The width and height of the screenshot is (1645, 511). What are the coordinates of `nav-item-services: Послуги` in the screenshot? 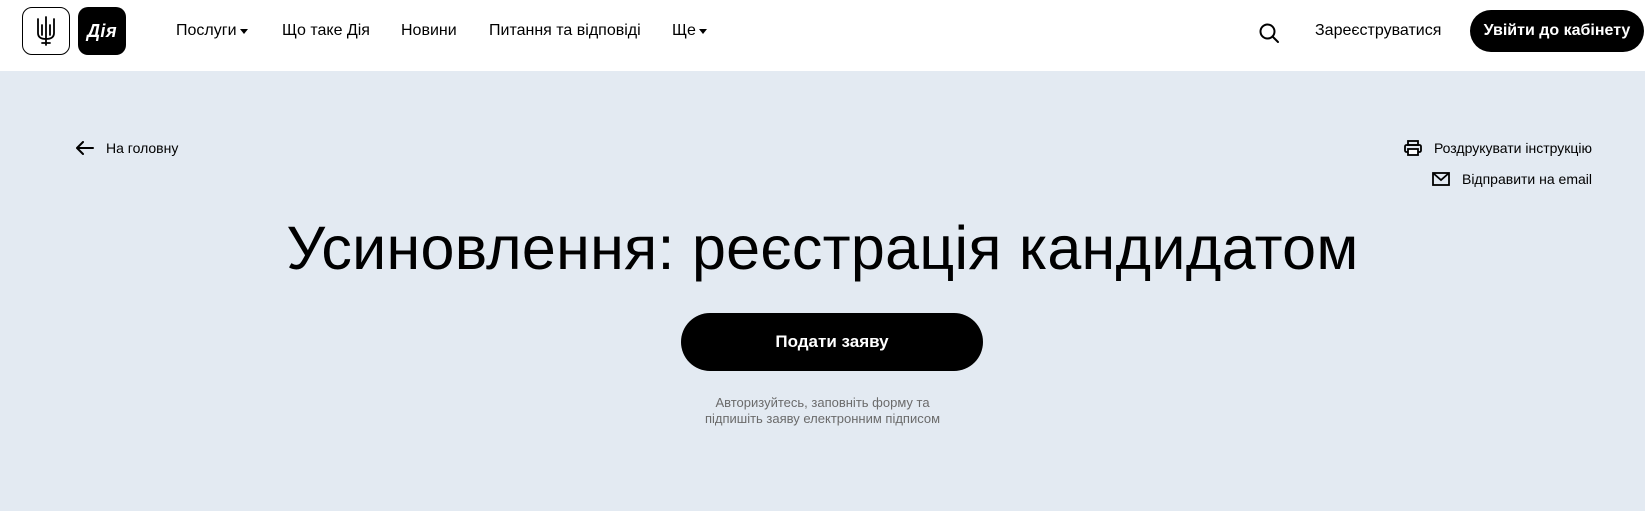 It's located at (212, 31).